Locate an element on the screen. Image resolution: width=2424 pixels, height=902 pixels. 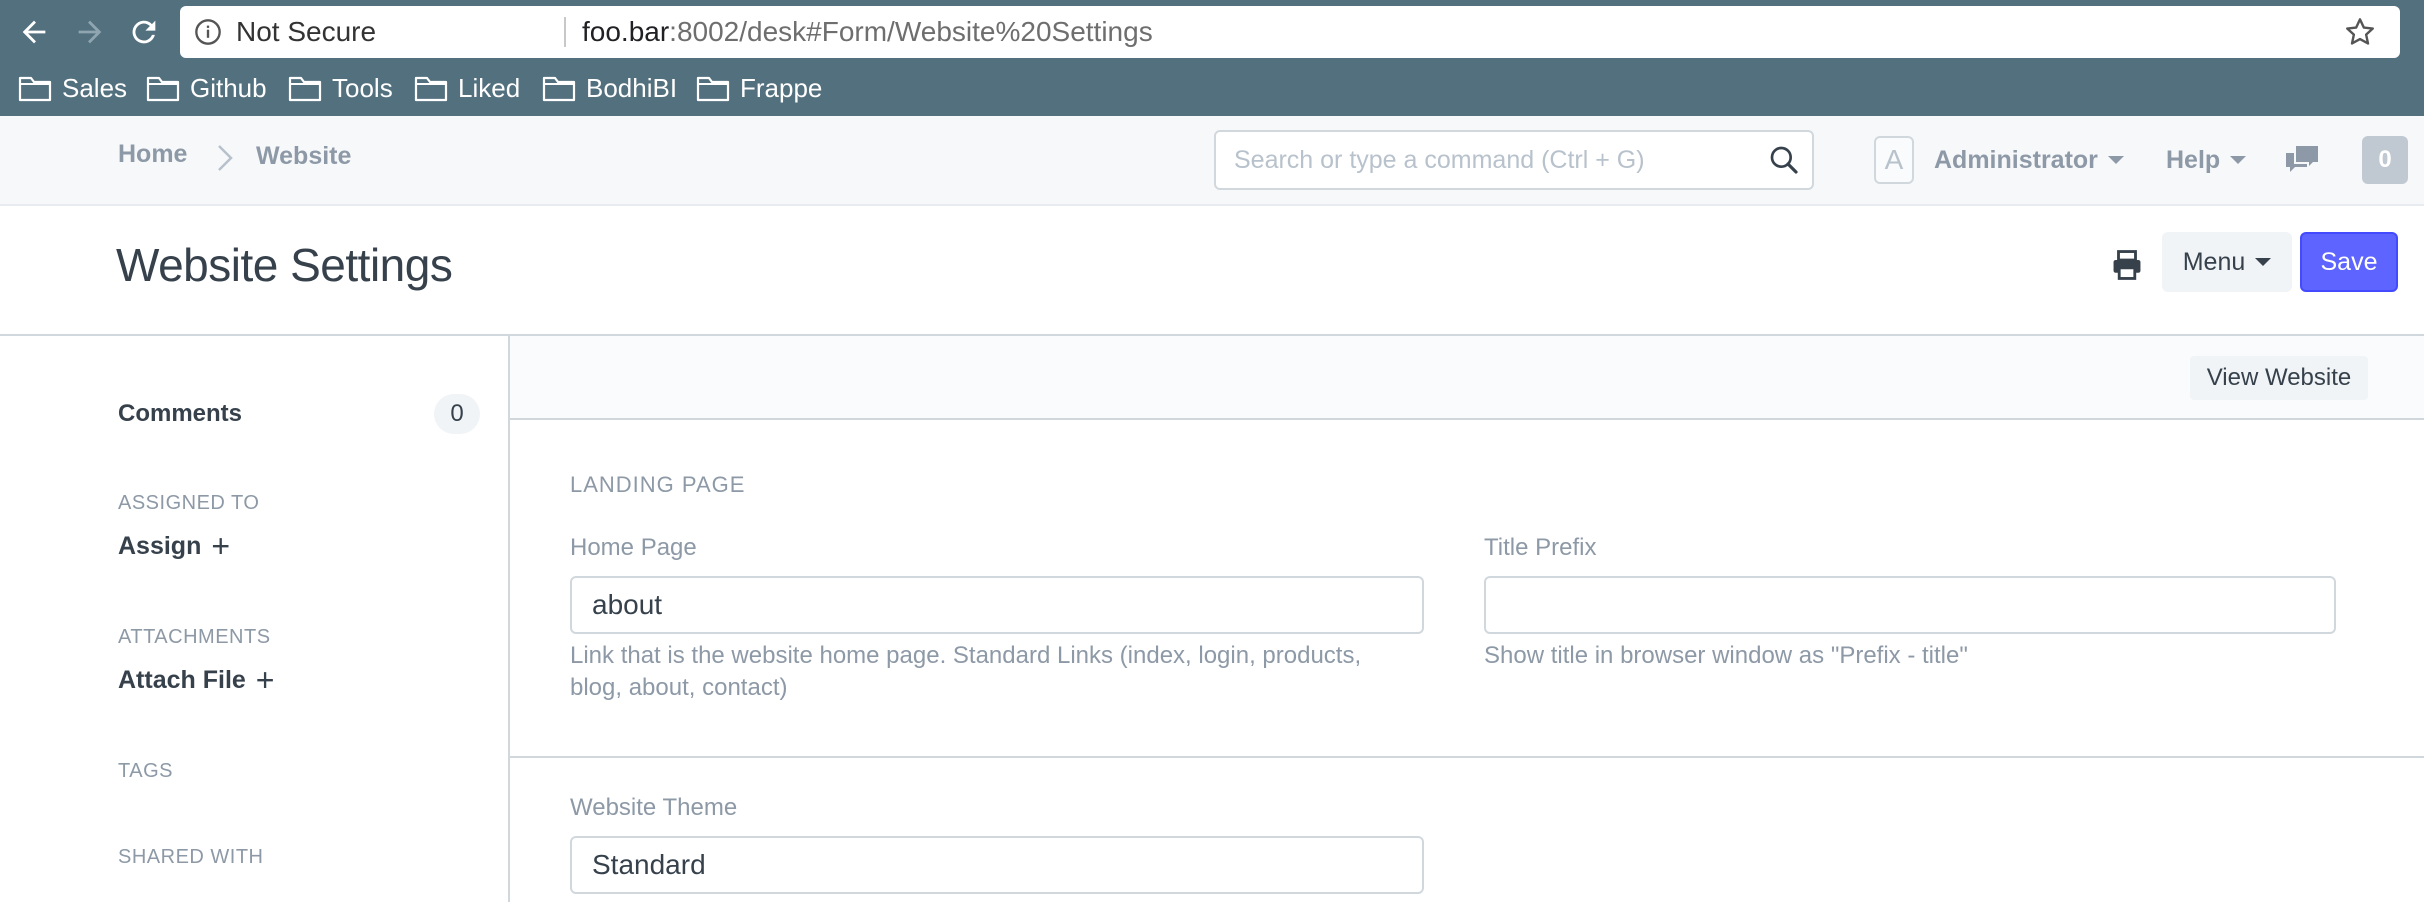
bookmarks-bar: Sales Github Tools Liked BodhiBI Frappe is located at coordinates (1212, 88).